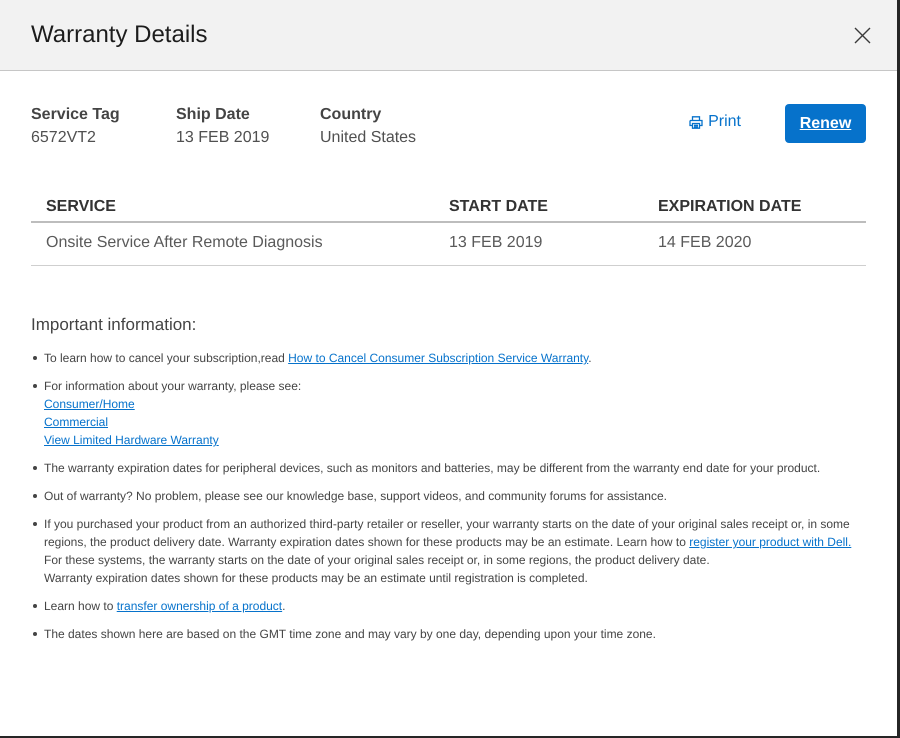  What do you see at coordinates (705, 242) in the screenshot?
I see `table-cell: 14 FEB 2020` at bounding box center [705, 242].